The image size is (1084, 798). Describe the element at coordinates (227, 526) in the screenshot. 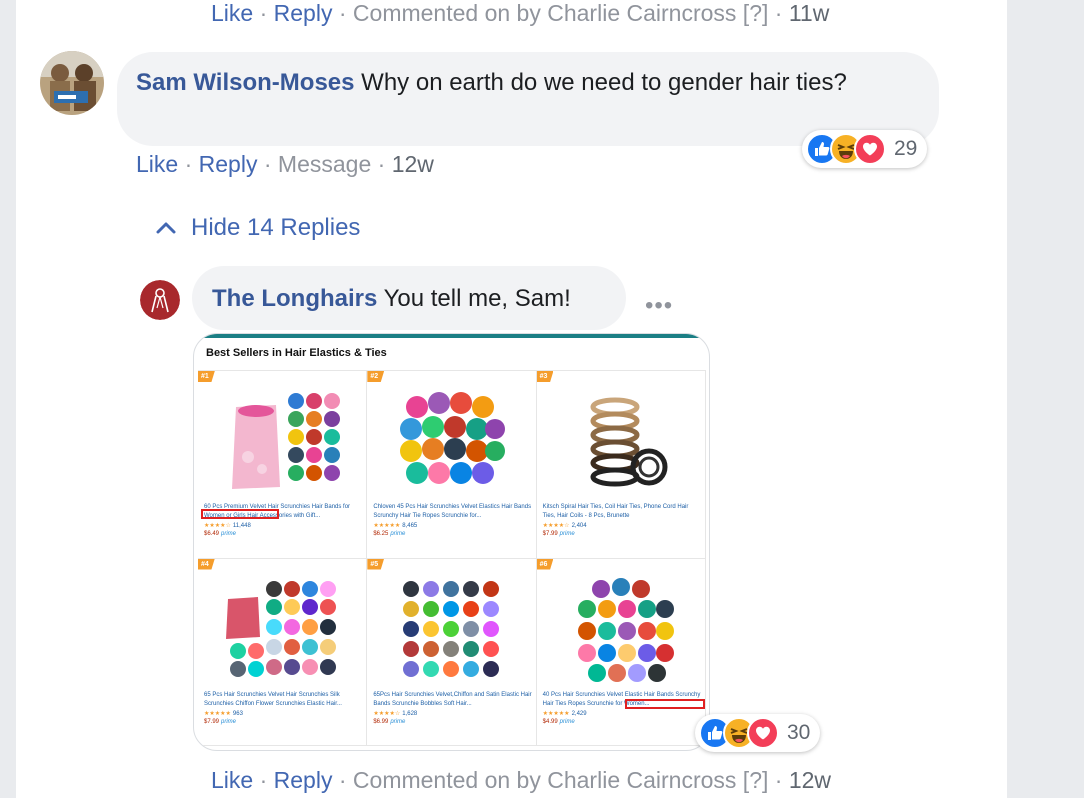

I see `product-rating: ★★★★☆ 11,448` at that location.